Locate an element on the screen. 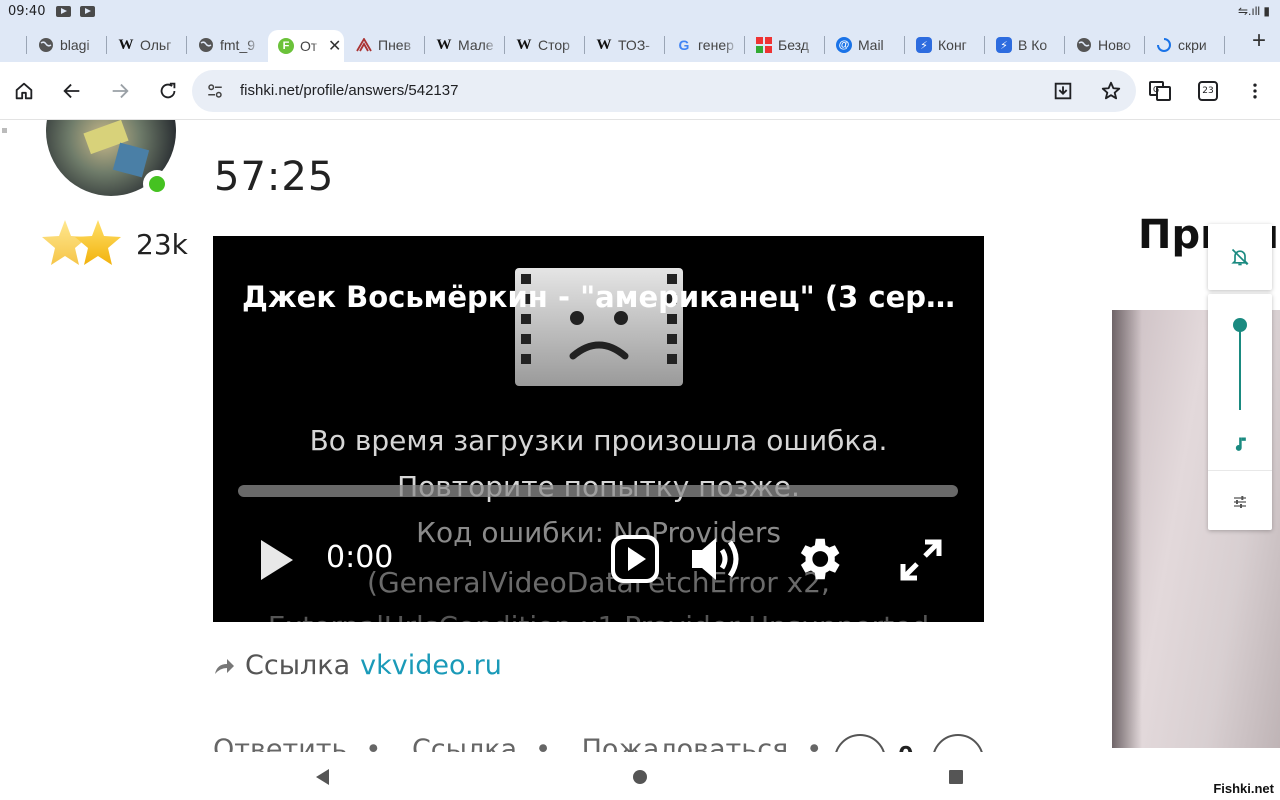  source-link: vkvideo.ru is located at coordinates (431, 665).